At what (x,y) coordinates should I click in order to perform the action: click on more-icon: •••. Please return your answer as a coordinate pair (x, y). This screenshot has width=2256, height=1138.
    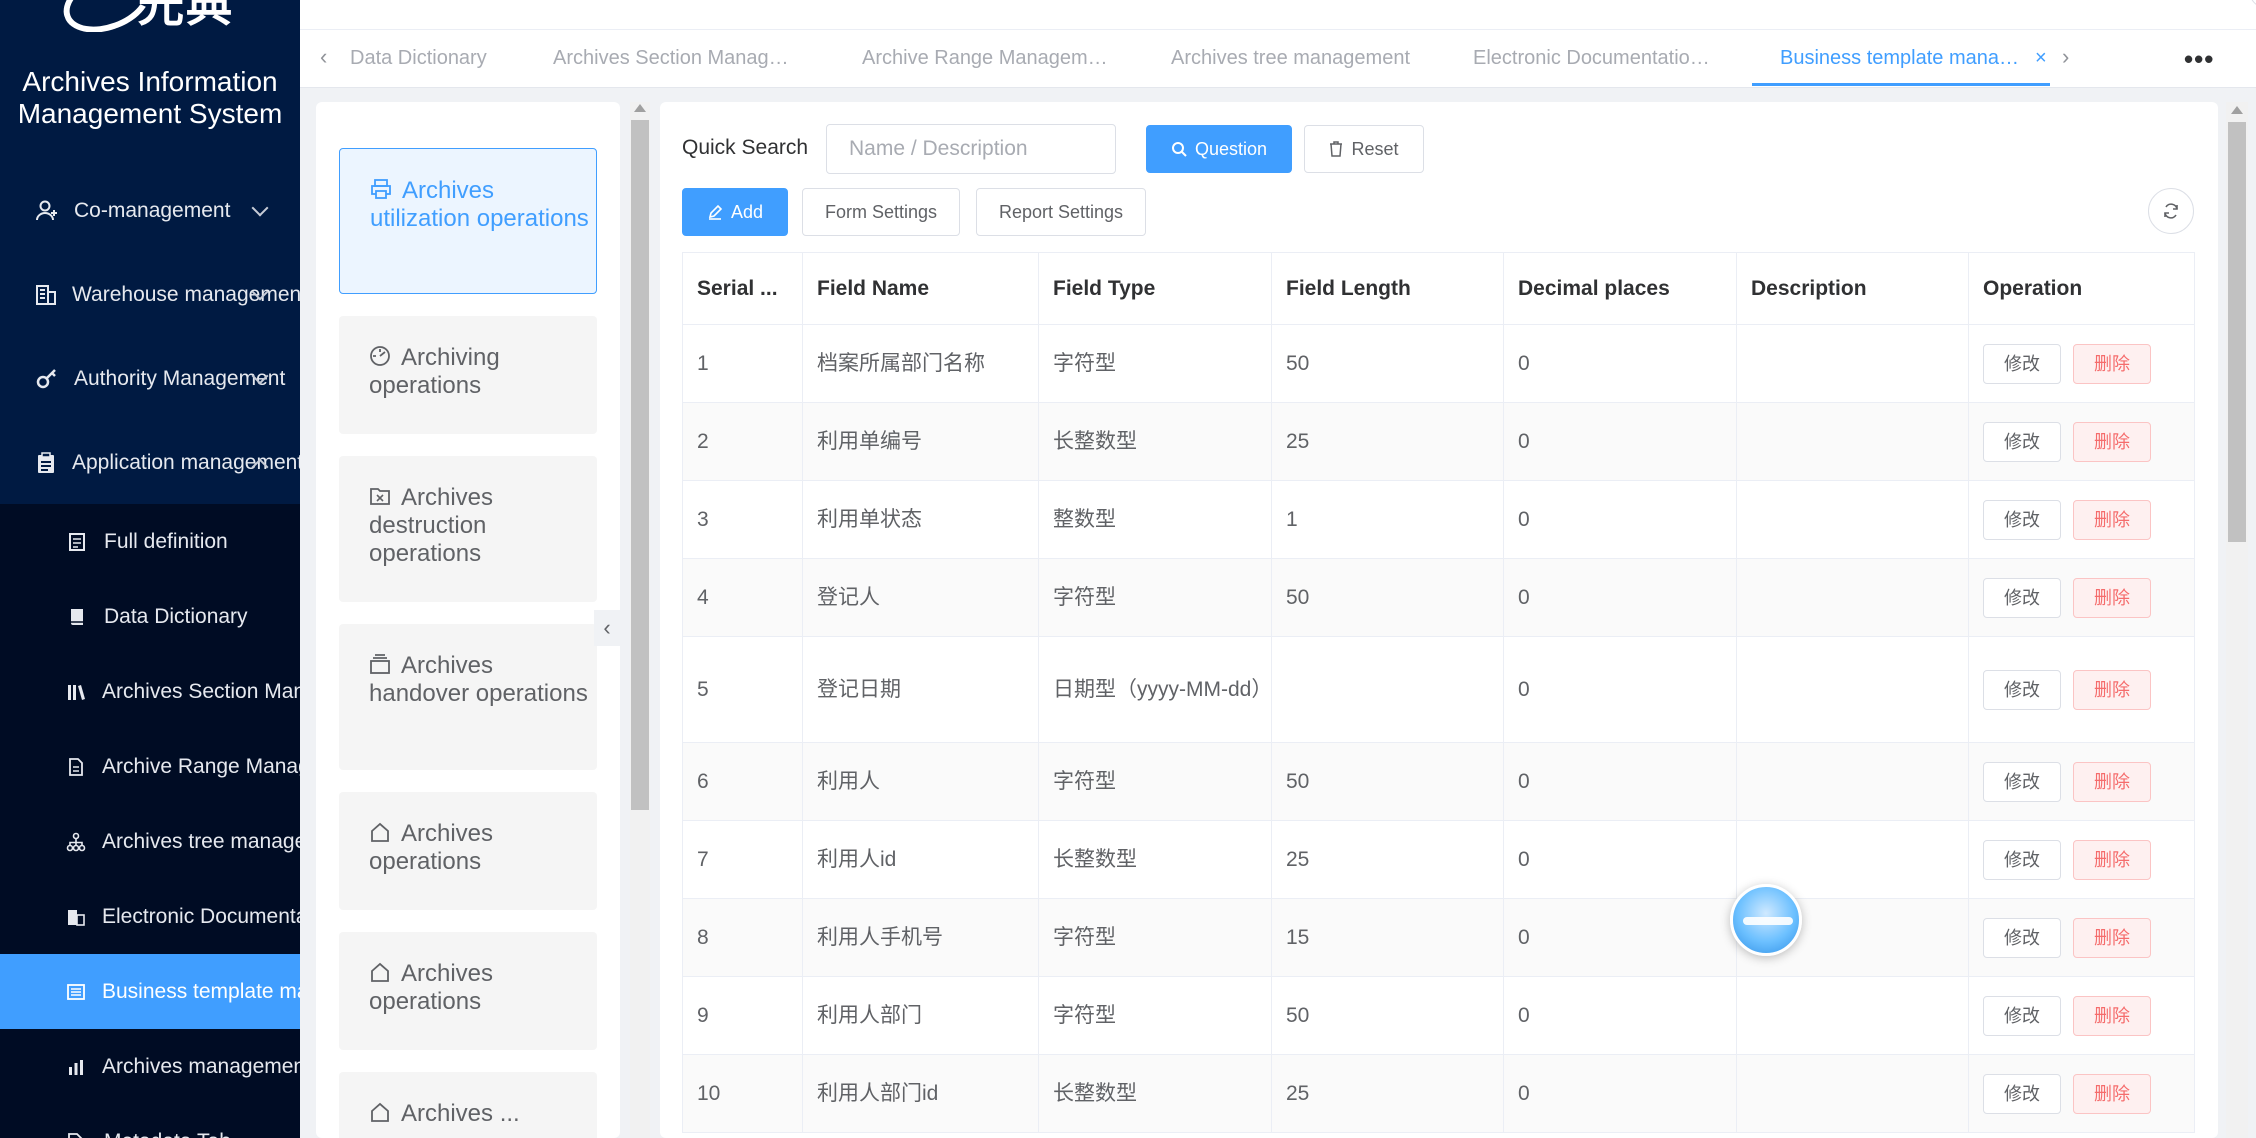
    Looking at the image, I should click on (2199, 59).